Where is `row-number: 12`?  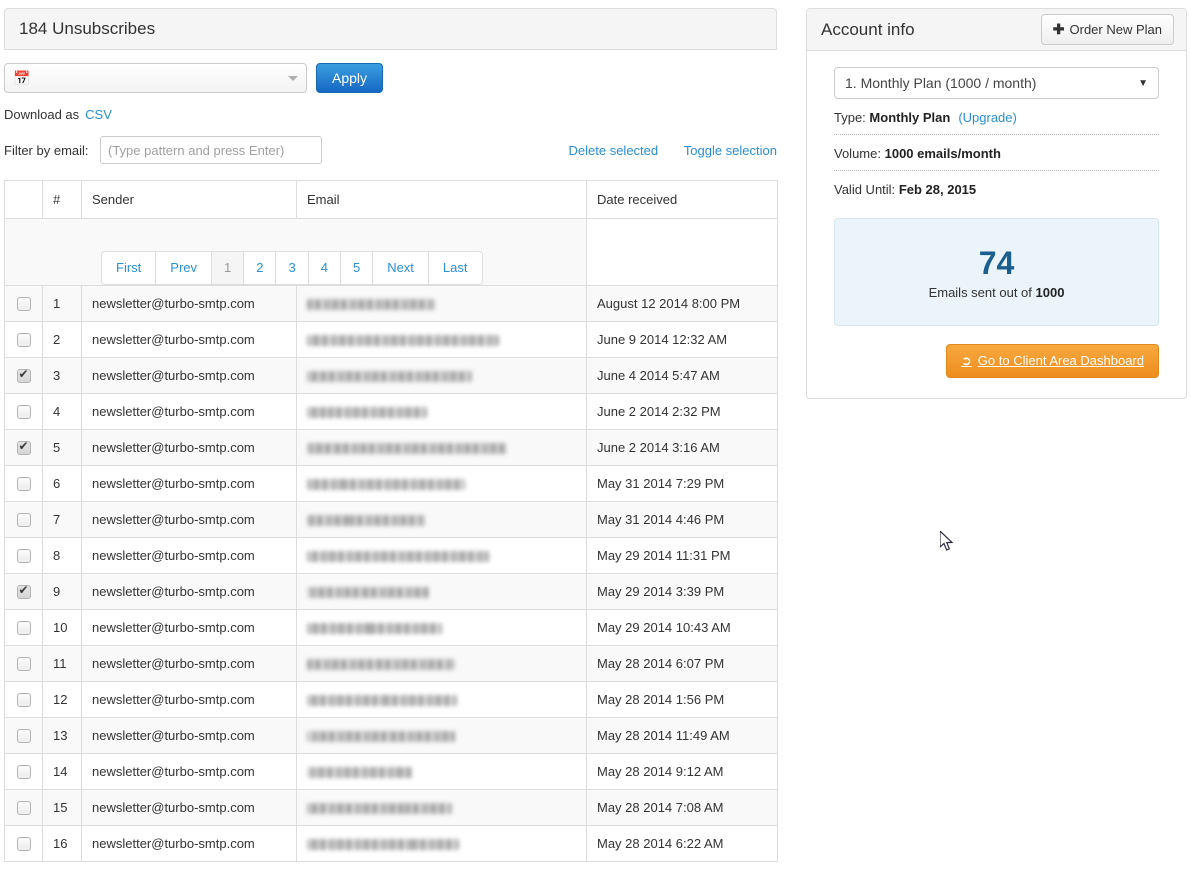 row-number: 12 is located at coordinates (62, 699).